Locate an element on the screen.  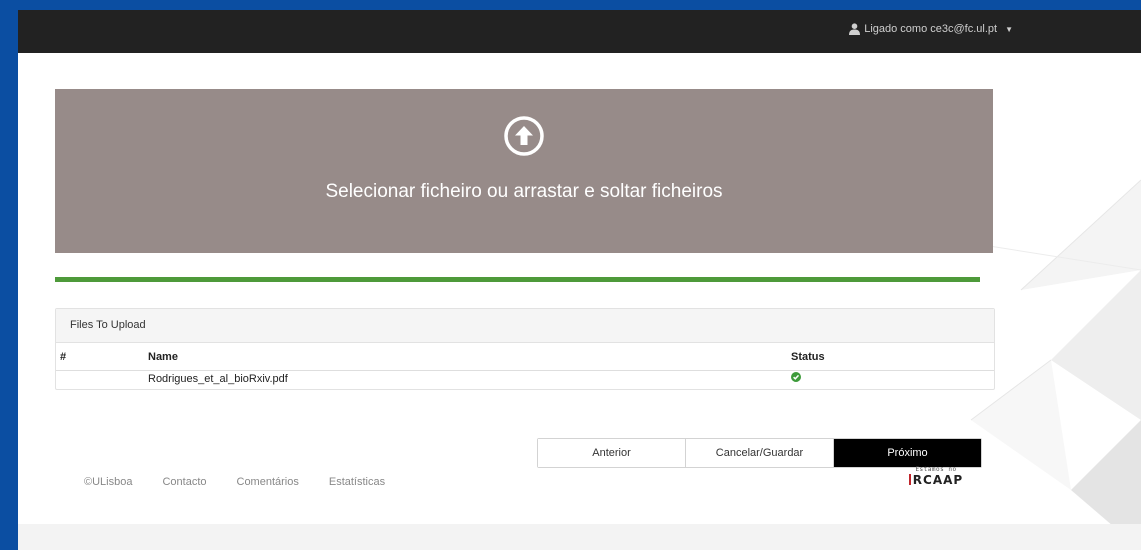
window-frame is located at coordinates (570, 5).